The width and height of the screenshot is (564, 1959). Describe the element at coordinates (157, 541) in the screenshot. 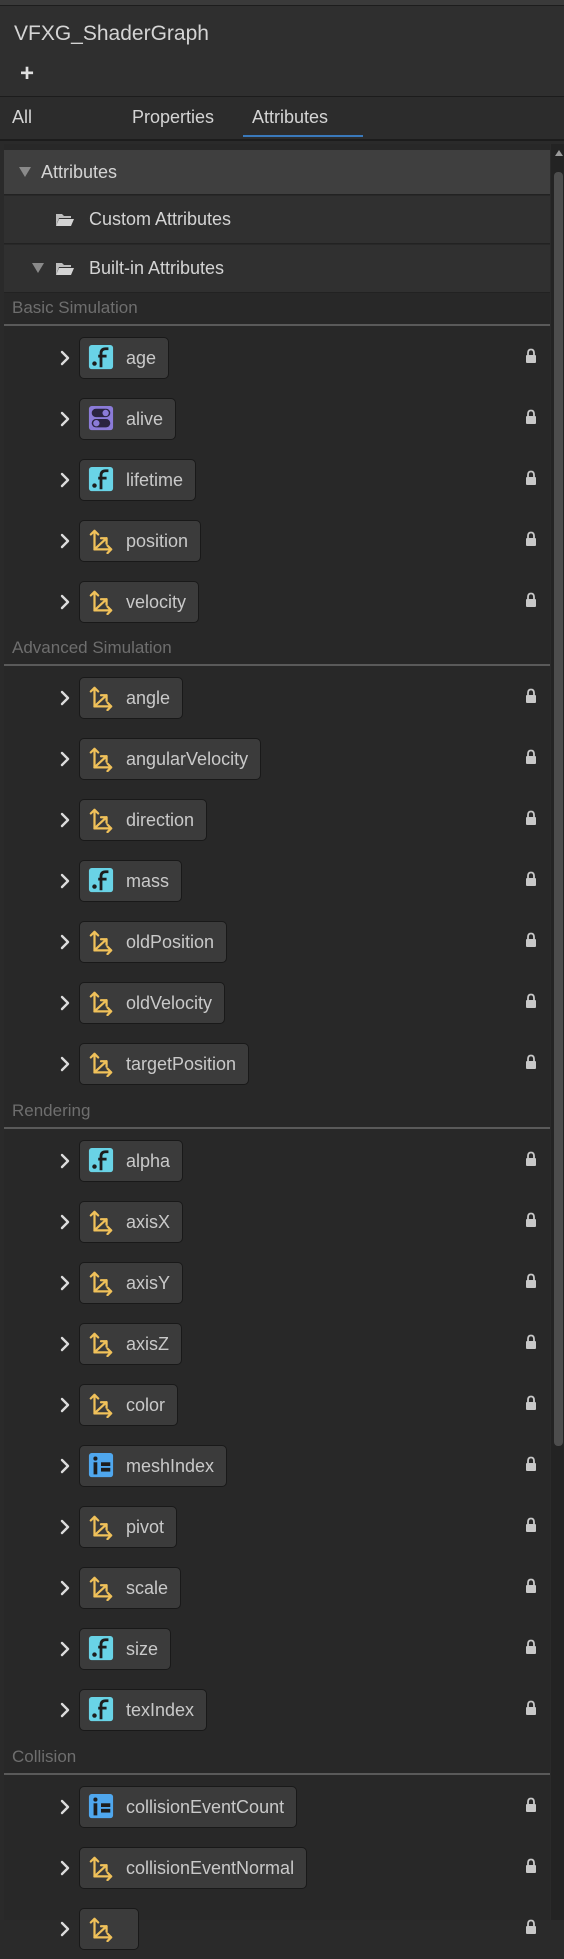

I see `attribute-name: position` at that location.